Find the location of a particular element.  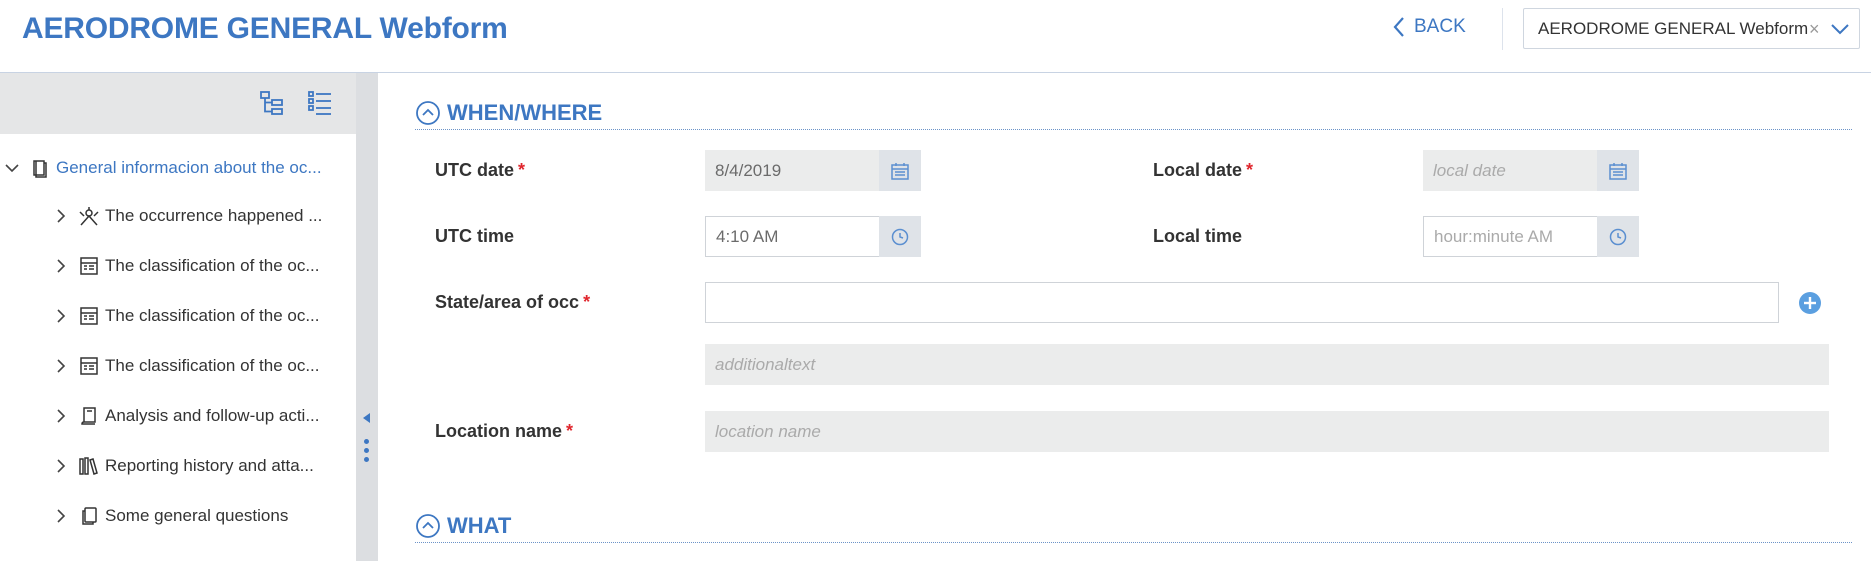

back-button: BACK is located at coordinates (1429, 27).